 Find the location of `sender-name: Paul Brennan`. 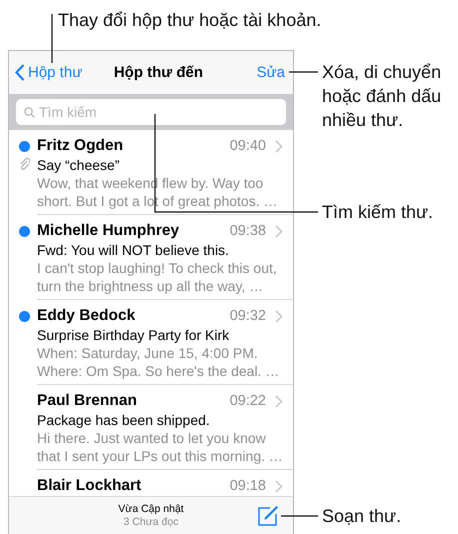

sender-name: Paul Brennan is located at coordinates (87, 401).